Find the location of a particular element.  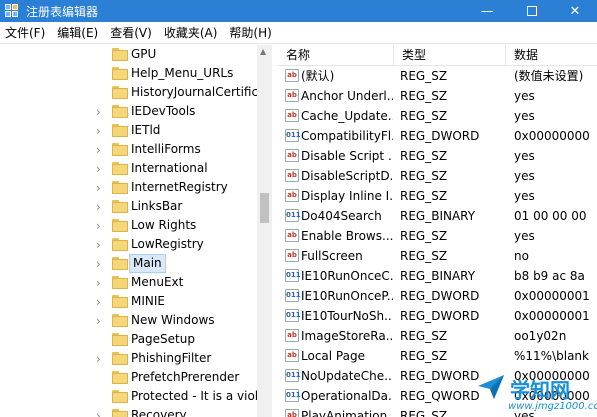

tree-item: PrefetchPrerender is located at coordinates (128, 377).